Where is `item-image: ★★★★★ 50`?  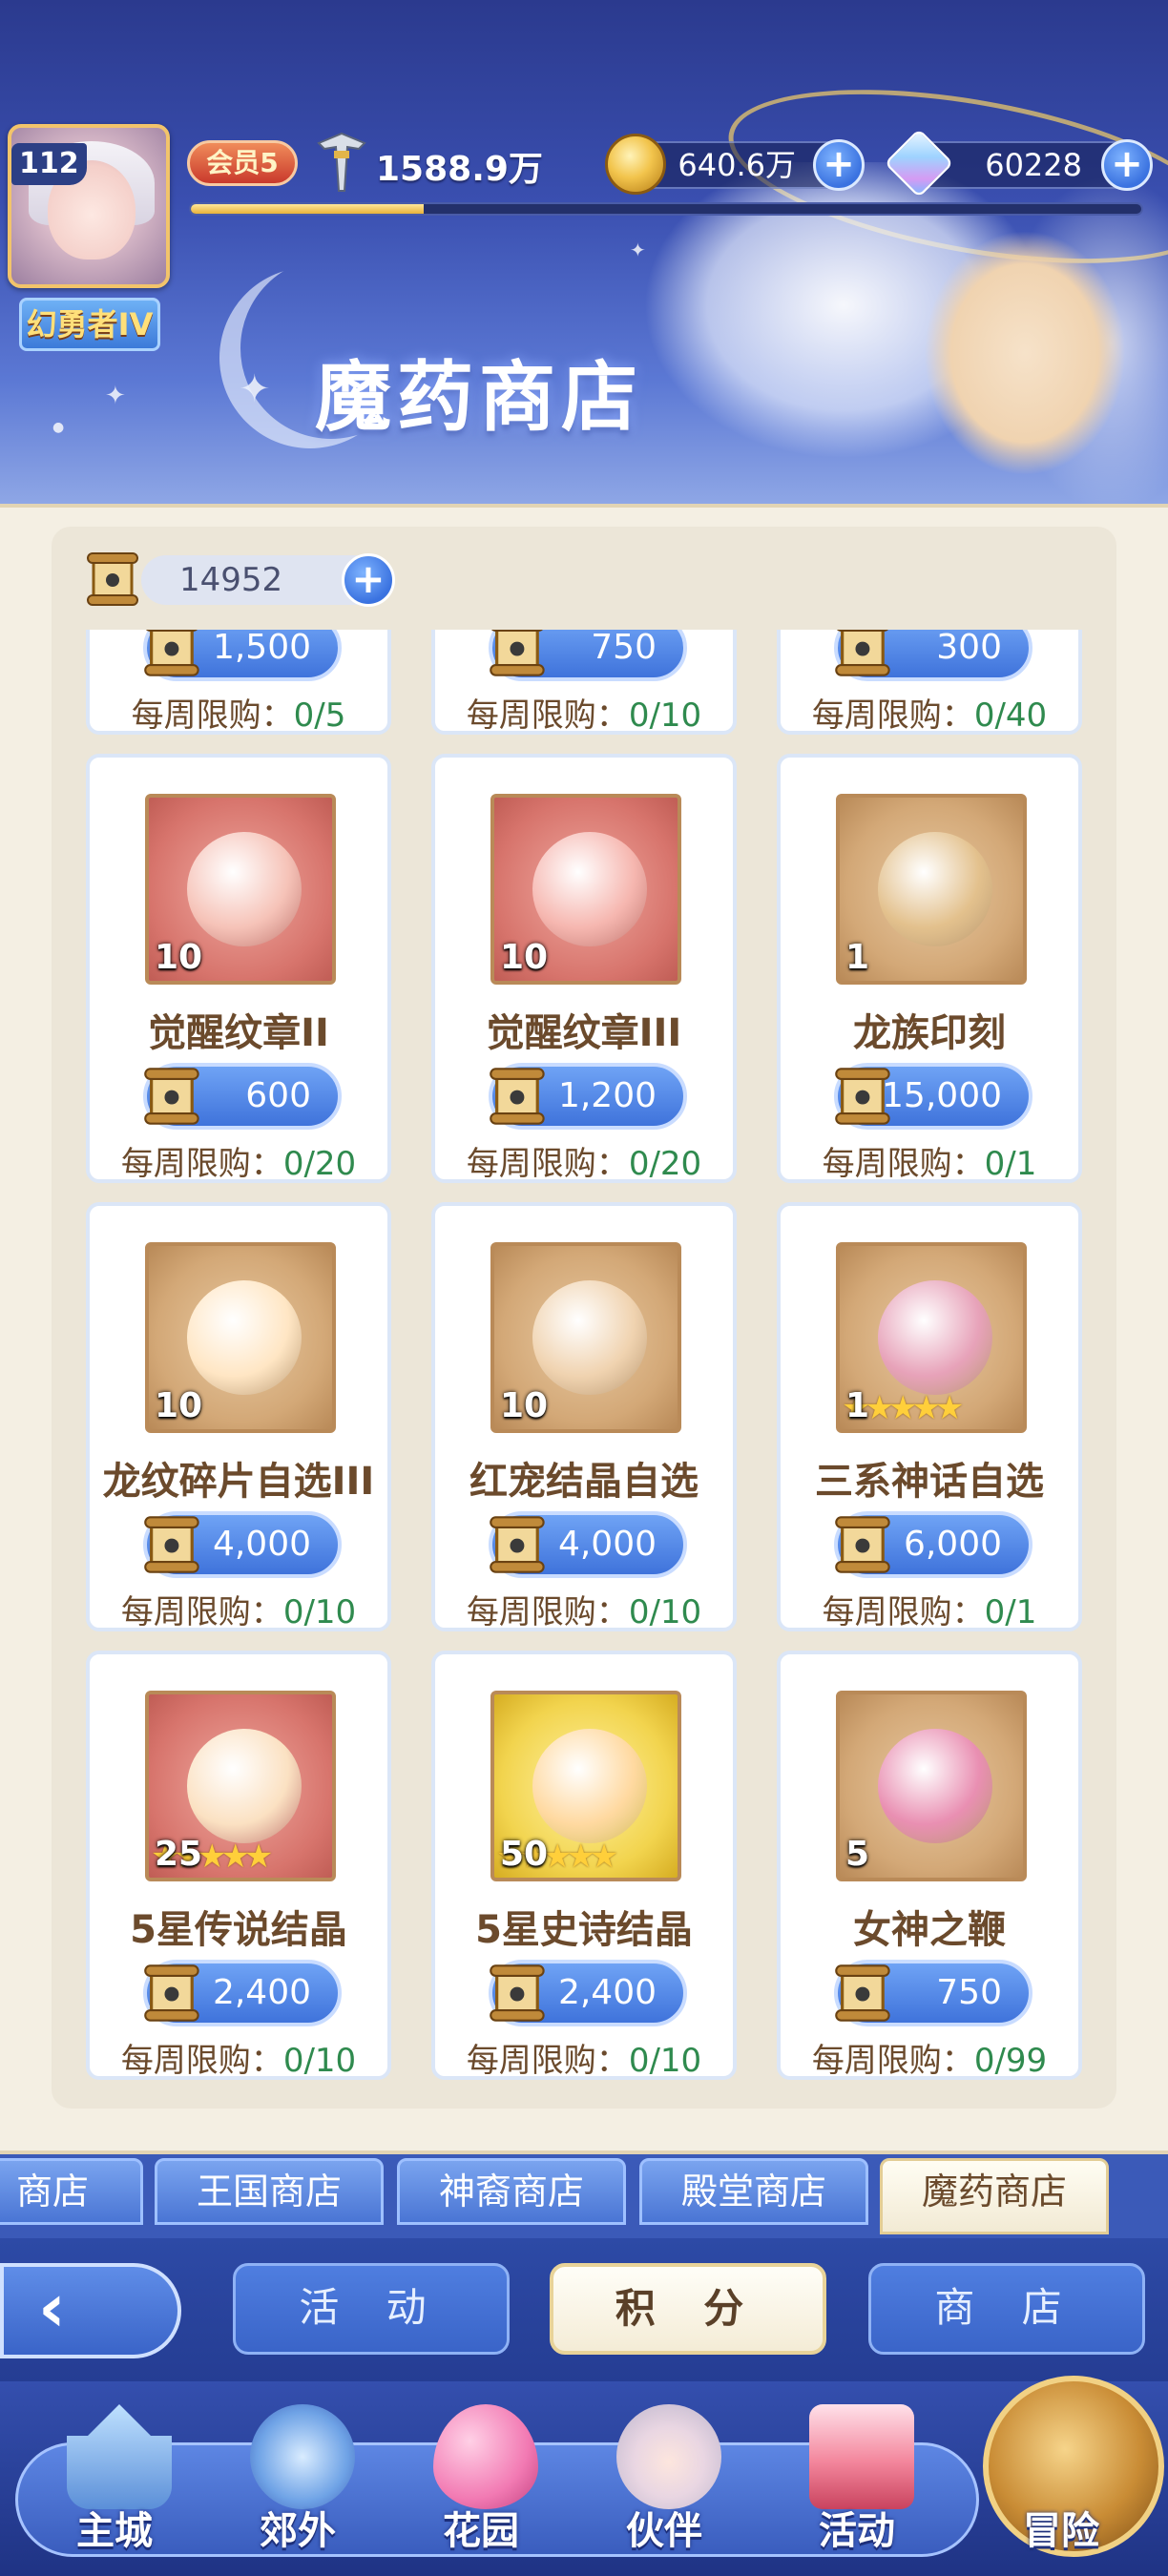
item-image: ★★★★★ 50 is located at coordinates (585, 1786).